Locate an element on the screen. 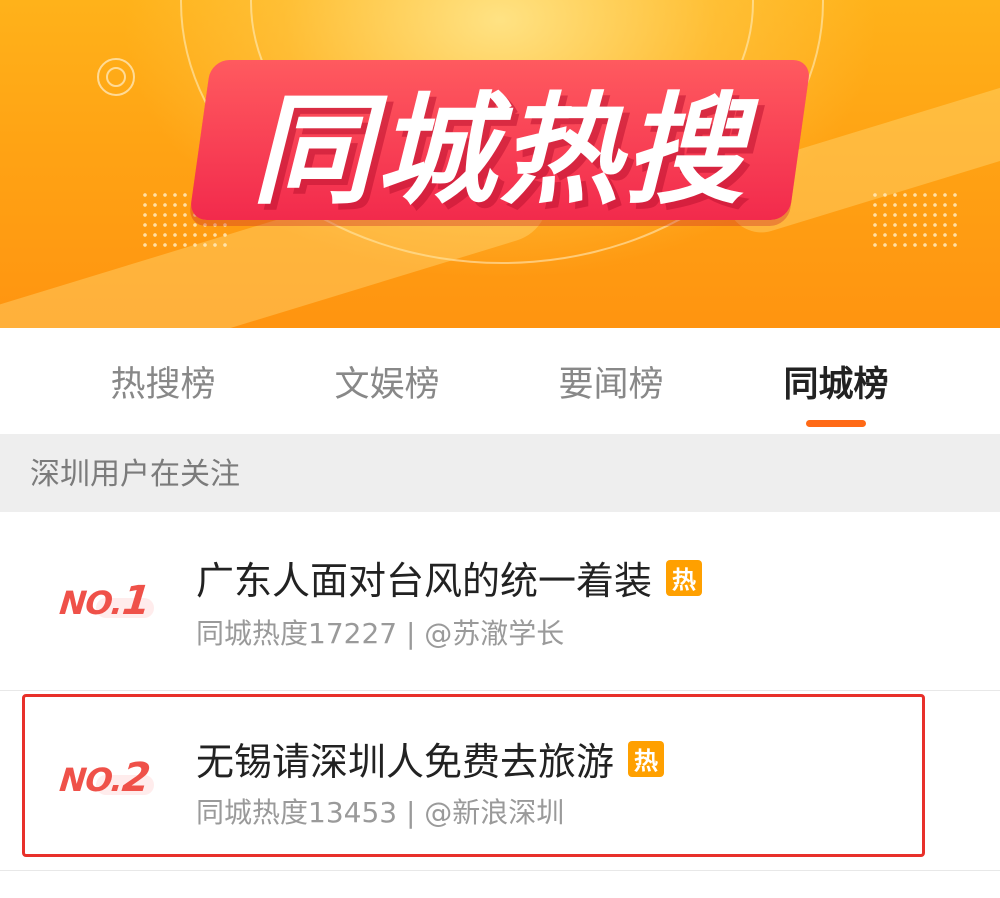 The image size is (1000, 898). ranking-tabs: 热搜榜 文娱榜 要闻榜 同城榜 is located at coordinates (500, 381).